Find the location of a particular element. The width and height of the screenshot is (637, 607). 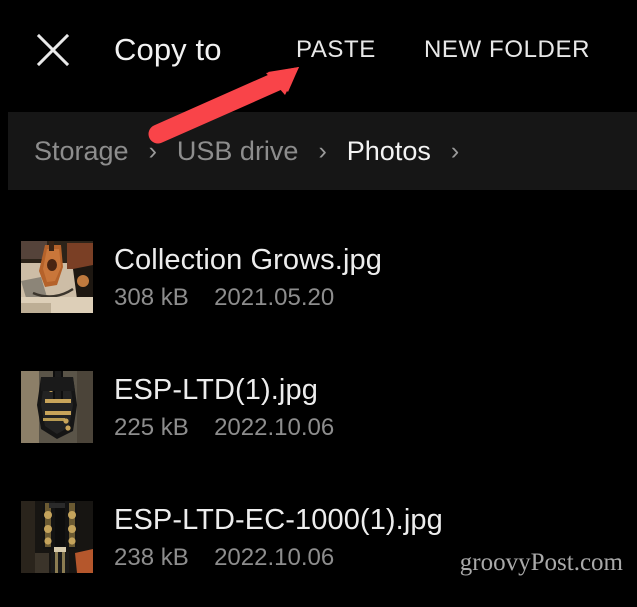

file-info: ESP-LTD(1).jpg 225 kB 2022.10.06 is located at coordinates (224, 407).